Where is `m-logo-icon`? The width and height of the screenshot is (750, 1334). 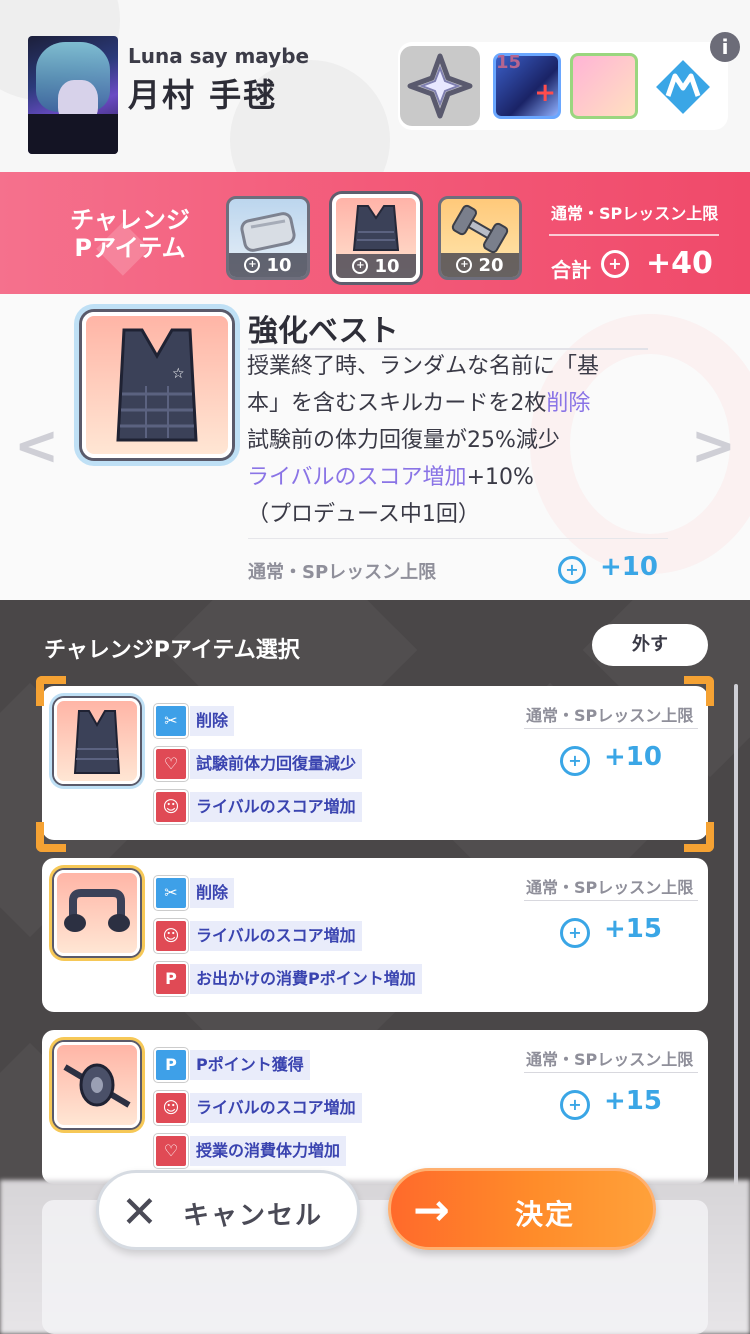
m-logo-icon is located at coordinates (683, 87).